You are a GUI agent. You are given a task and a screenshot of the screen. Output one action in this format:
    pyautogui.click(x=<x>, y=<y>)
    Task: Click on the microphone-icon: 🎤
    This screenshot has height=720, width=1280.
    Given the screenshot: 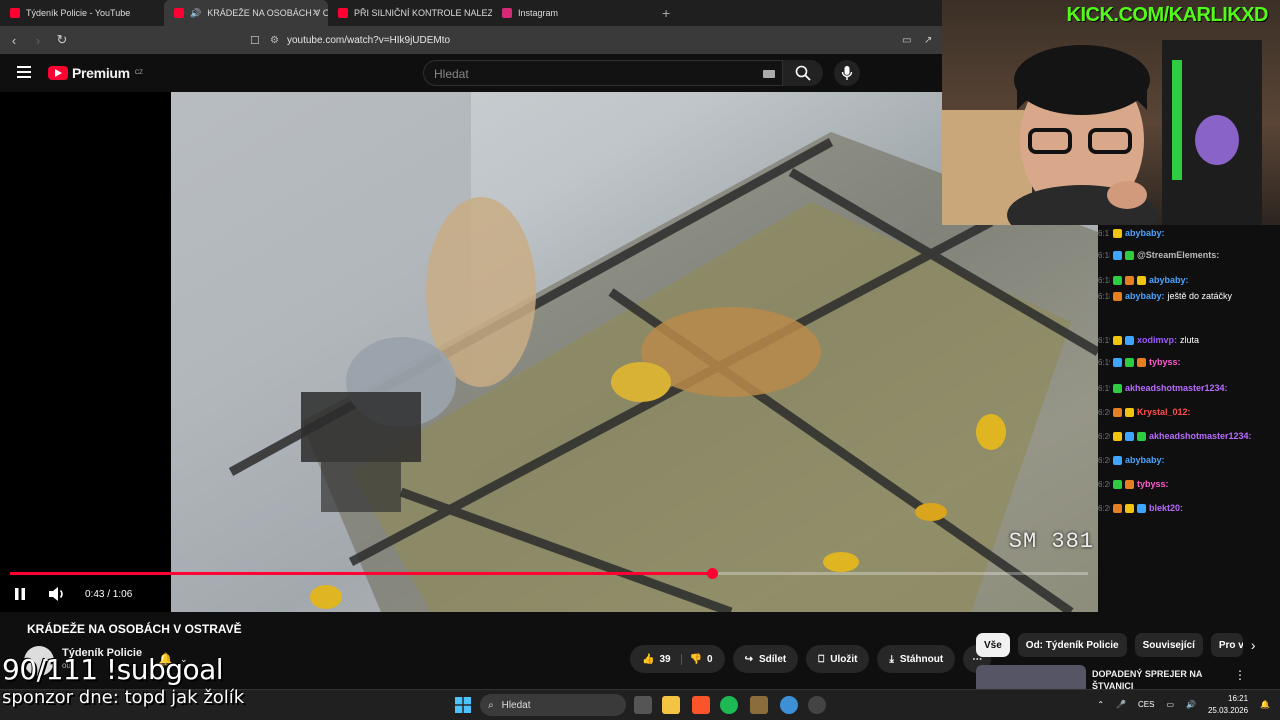 What is the action you would take?
    pyautogui.click(x=1121, y=705)
    